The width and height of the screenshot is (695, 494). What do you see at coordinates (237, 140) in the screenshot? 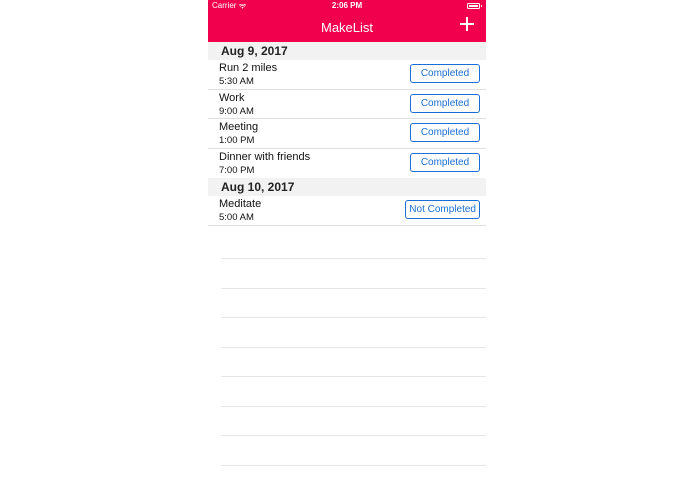
I see `task-time: 1:00 PM` at bounding box center [237, 140].